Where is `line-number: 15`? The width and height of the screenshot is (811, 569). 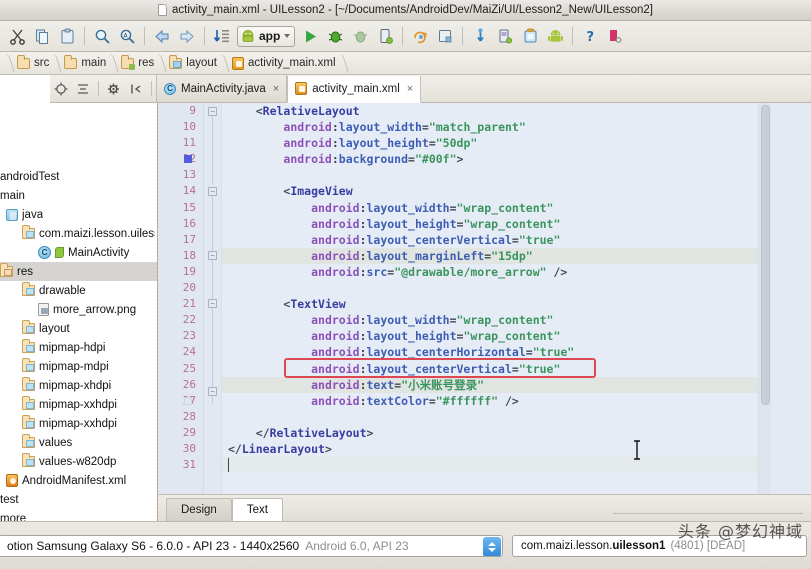 line-number: 15 is located at coordinates (189, 207).